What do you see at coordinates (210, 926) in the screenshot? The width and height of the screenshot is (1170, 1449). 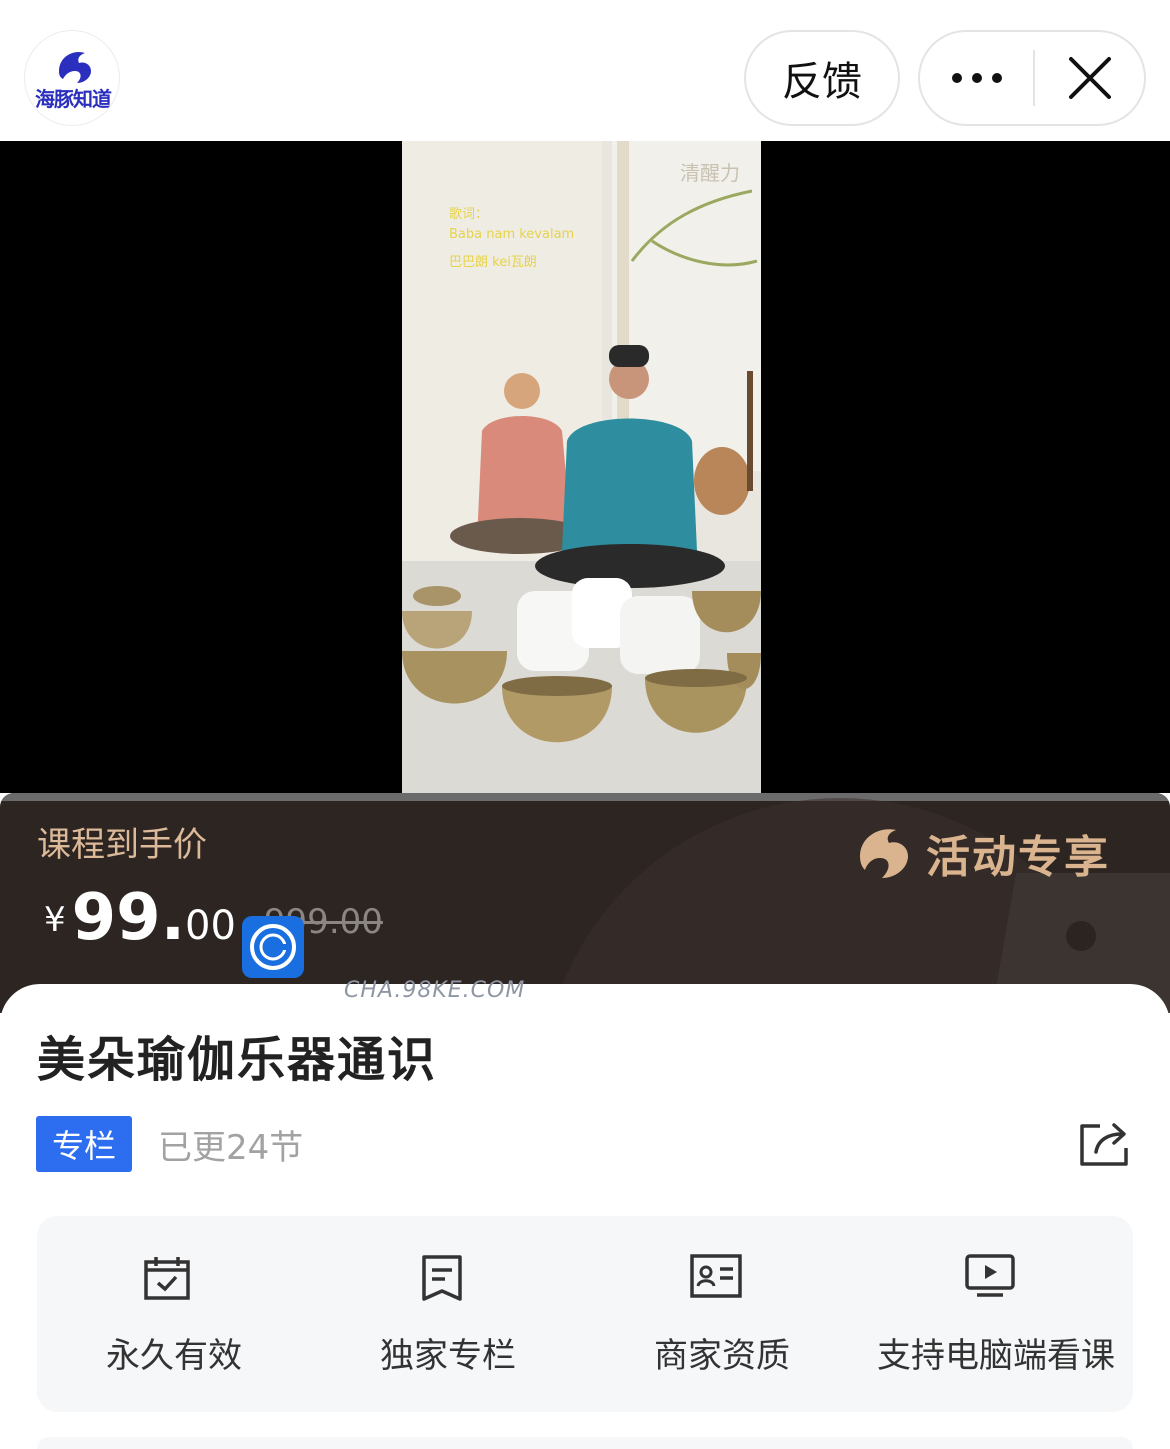 I see `price-decimal: 00` at bounding box center [210, 926].